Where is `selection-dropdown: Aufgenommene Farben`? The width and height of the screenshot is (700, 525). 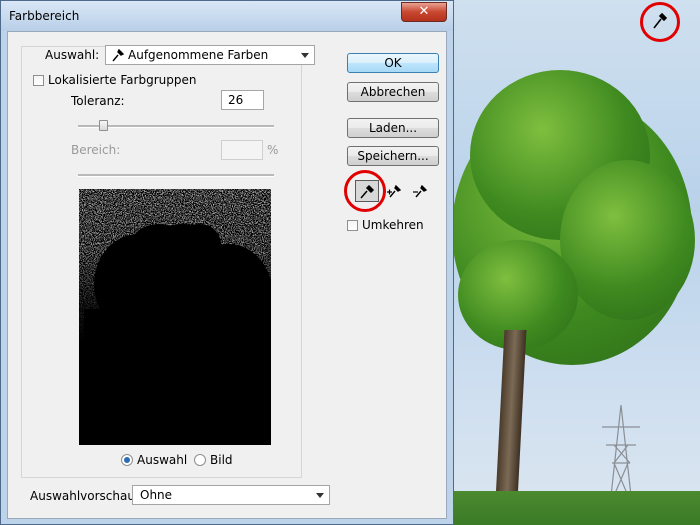
selection-dropdown: Aufgenommene Farben is located at coordinates (210, 55).